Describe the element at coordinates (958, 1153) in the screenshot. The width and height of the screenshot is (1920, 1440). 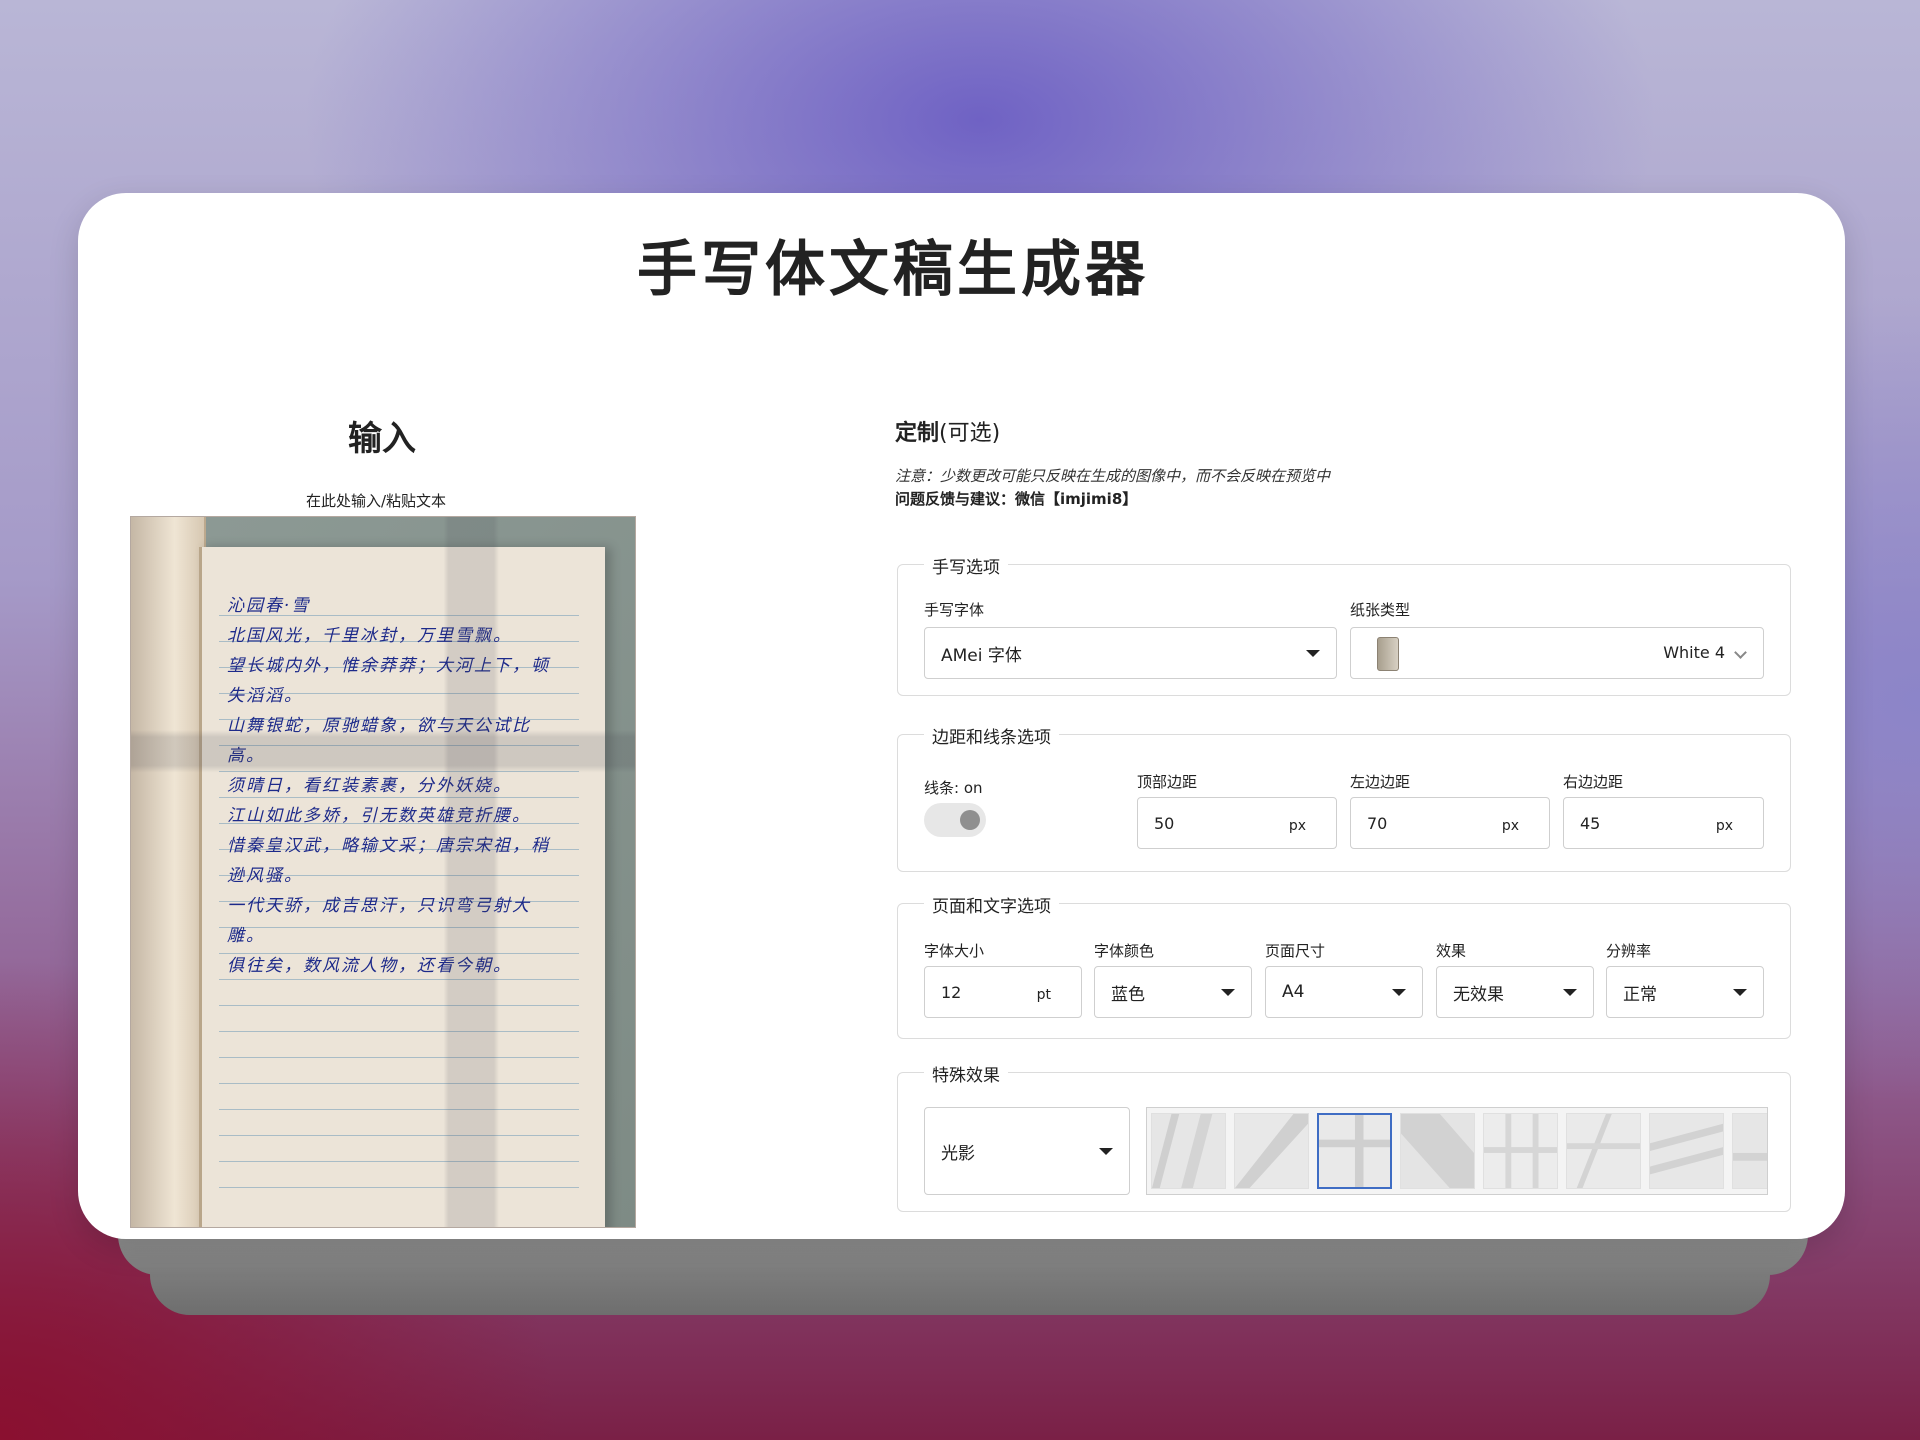
I see `special-effect-type-value: 光影` at that location.